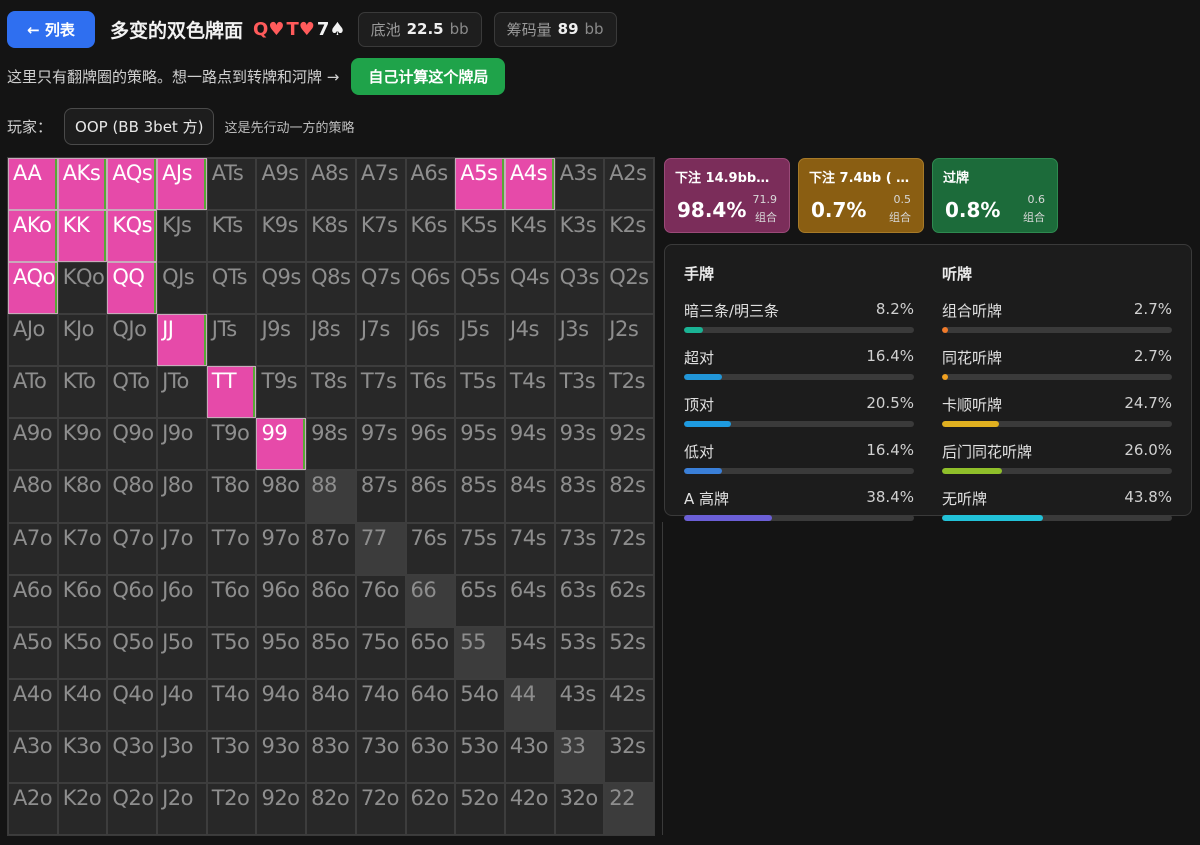 This screenshot has width=1200, height=845. I want to click on hand-cell-Q8o: Q8o, so click(132, 496).